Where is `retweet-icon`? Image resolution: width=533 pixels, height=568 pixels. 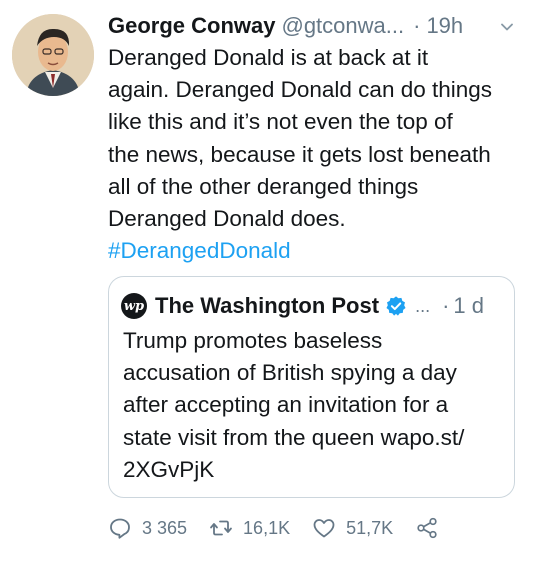
retweet-icon is located at coordinates (221, 528).